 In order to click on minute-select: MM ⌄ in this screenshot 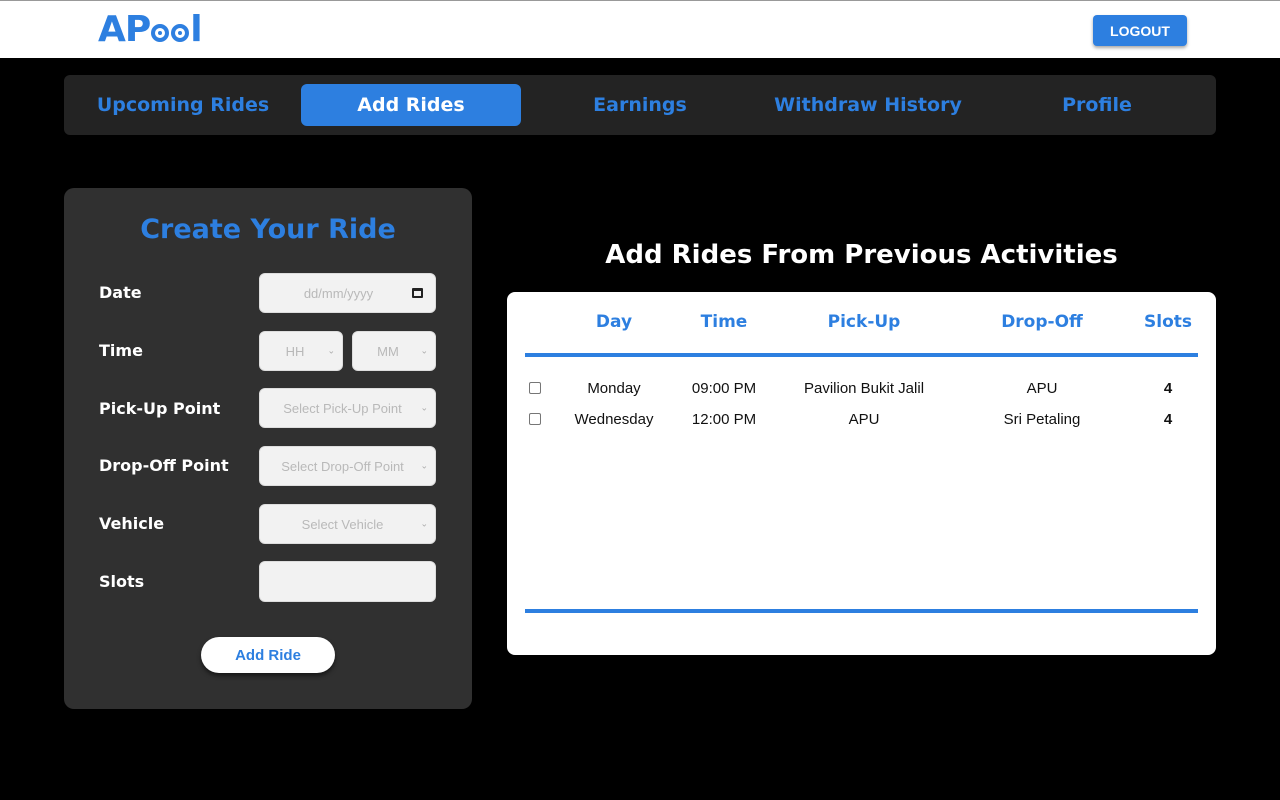, I will do `click(394, 351)`.